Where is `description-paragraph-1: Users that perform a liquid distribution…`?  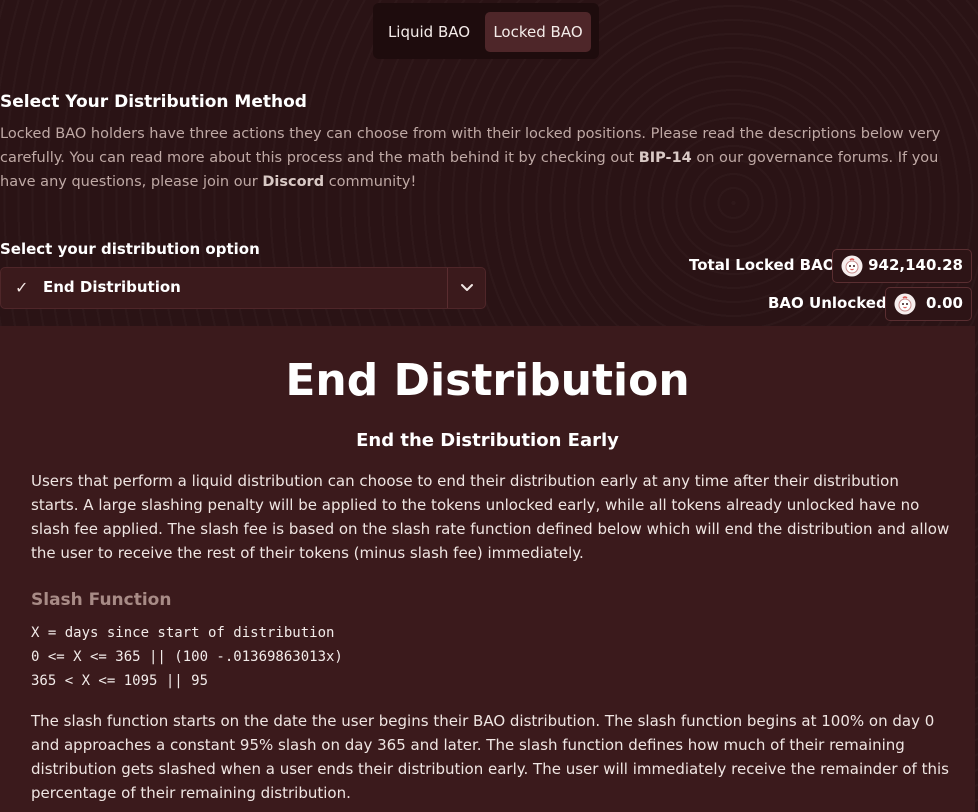
description-paragraph-1: Users that perform a liquid distribution… is located at coordinates (490, 517).